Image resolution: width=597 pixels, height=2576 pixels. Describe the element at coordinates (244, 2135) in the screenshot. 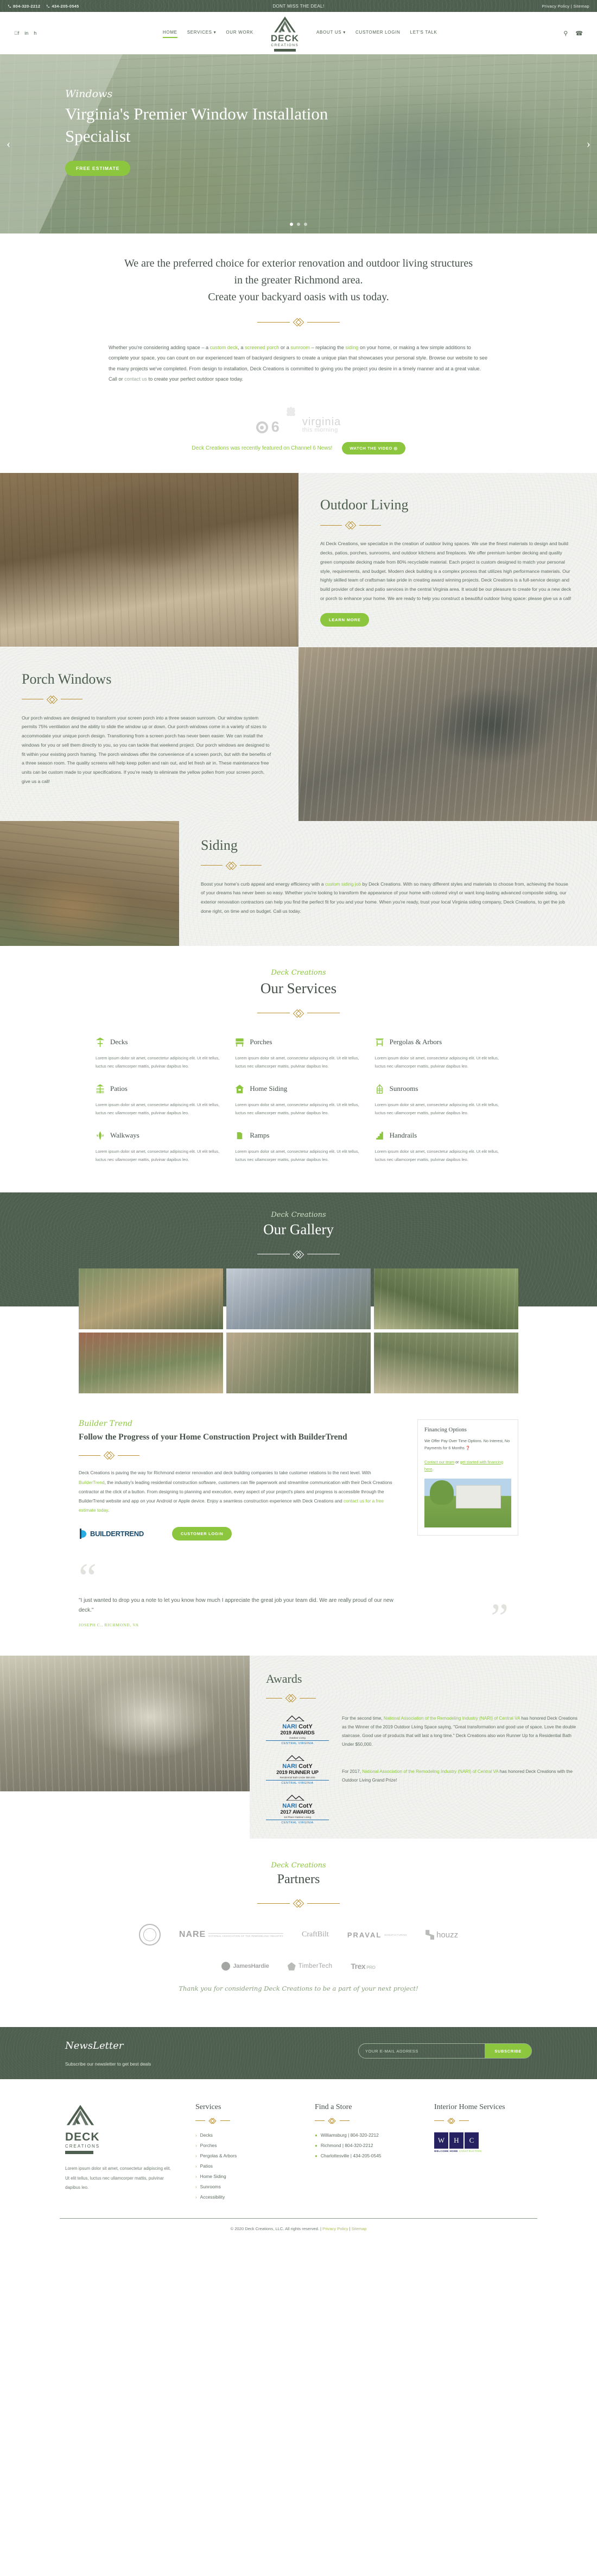

I see `footer-link-decks: › Decks` at that location.